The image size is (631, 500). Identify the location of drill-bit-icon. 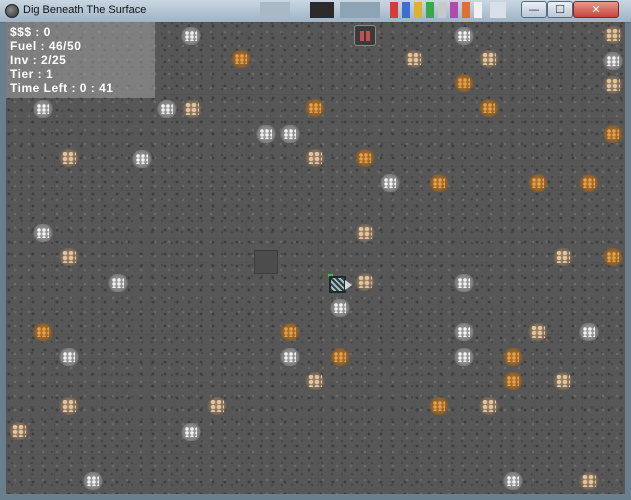
(348, 285).